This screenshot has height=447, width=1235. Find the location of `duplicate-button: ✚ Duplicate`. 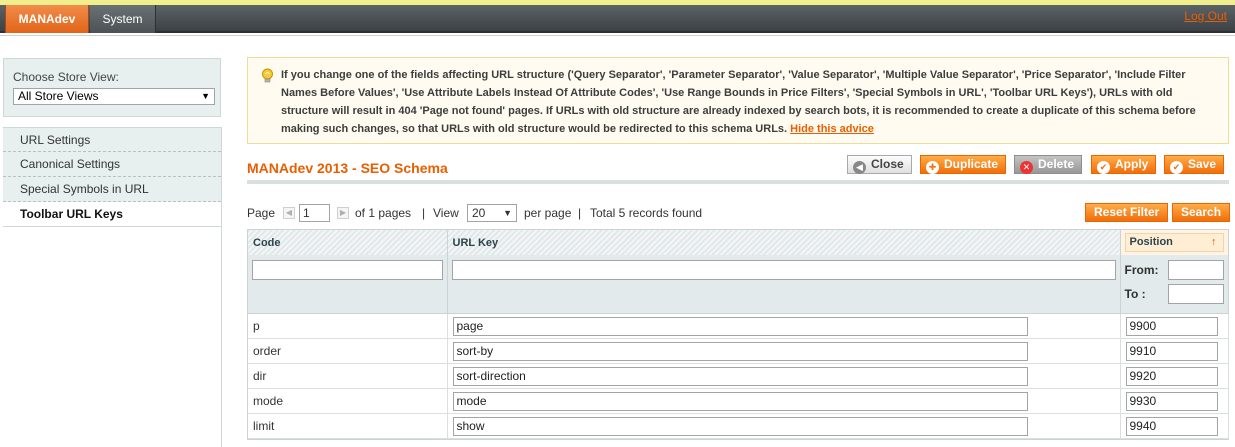

duplicate-button: ✚ Duplicate is located at coordinates (963, 164).